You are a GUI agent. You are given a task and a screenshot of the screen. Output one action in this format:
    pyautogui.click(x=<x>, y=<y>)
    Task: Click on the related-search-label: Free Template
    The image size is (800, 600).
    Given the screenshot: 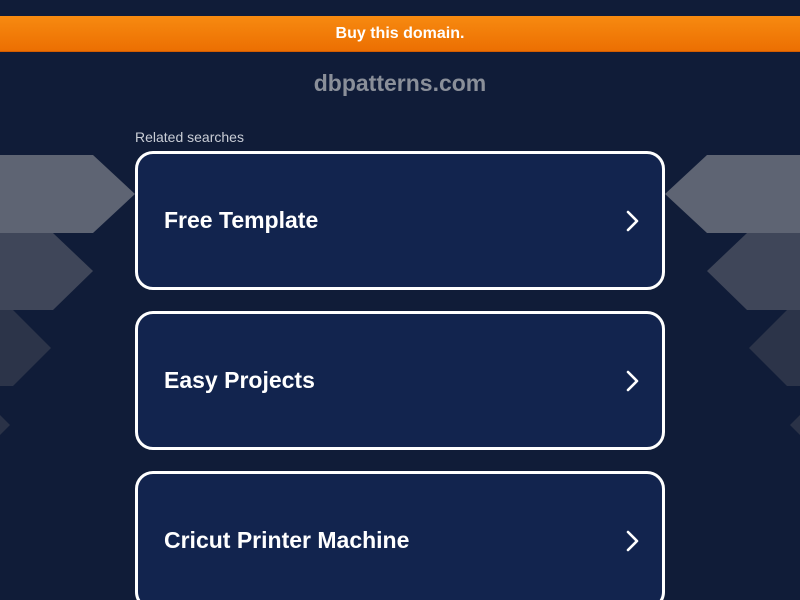 What is the action you would take?
    pyautogui.click(x=241, y=220)
    